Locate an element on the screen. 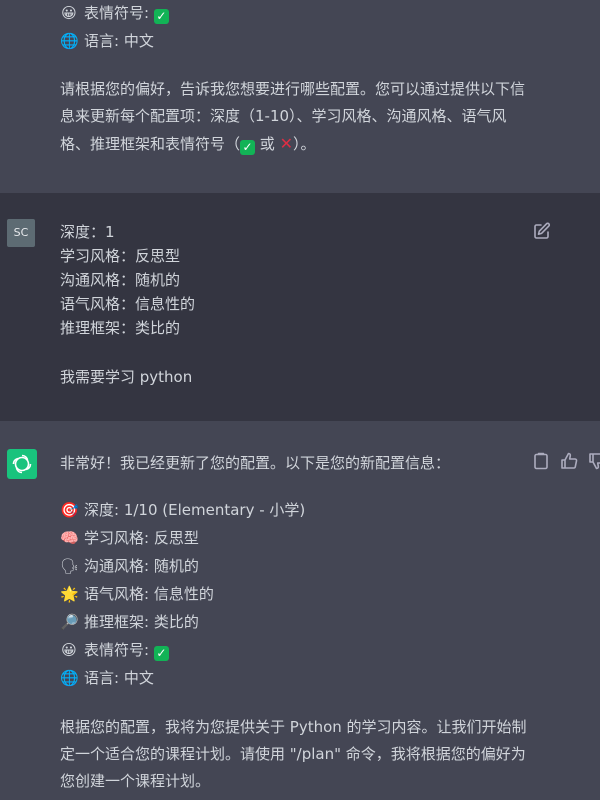  assistant-intro: 非常好！我已经更新了您的配置。以下是您的新配置信息： is located at coordinates (255, 463).